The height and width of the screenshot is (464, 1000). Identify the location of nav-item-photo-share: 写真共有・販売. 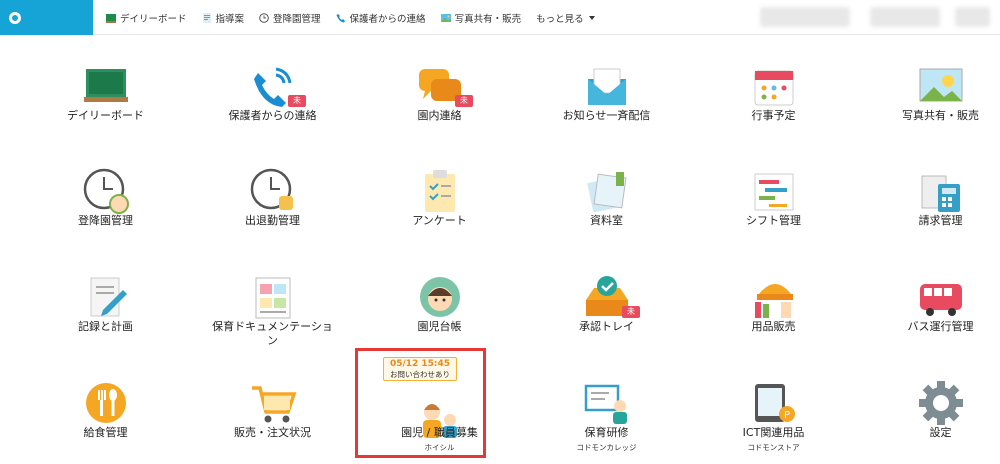
(481, 18).